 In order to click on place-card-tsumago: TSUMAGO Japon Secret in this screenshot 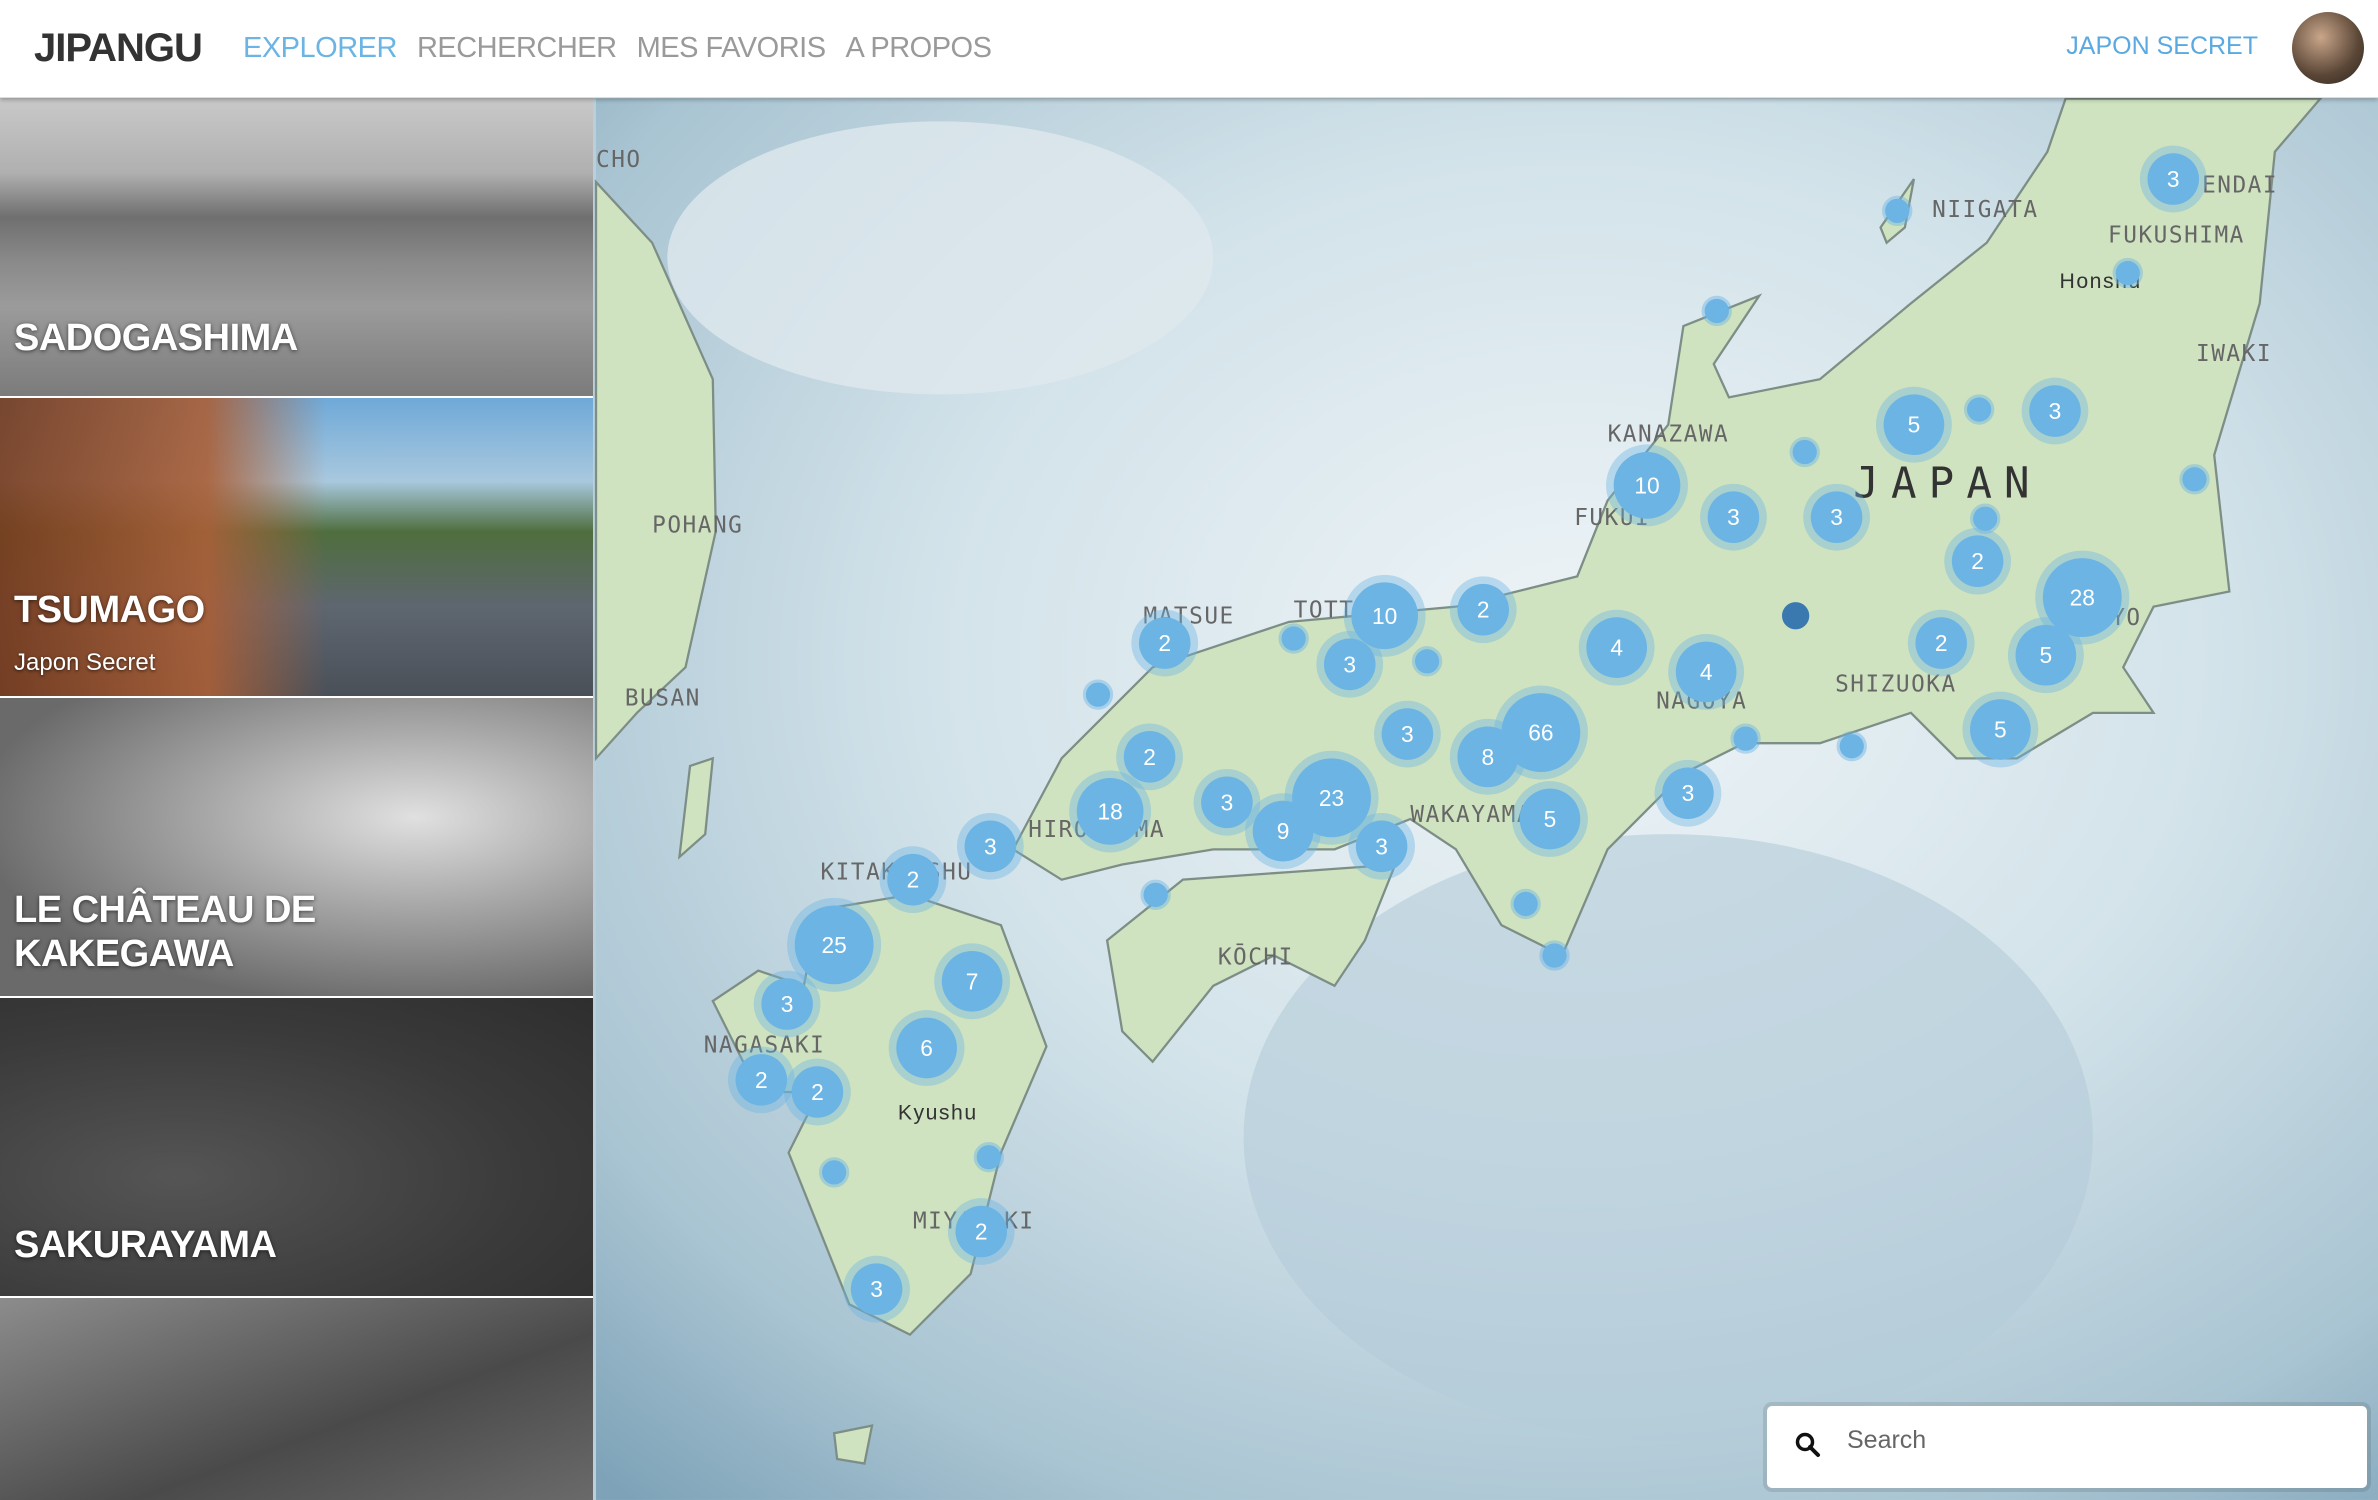, I will do `click(296, 548)`.